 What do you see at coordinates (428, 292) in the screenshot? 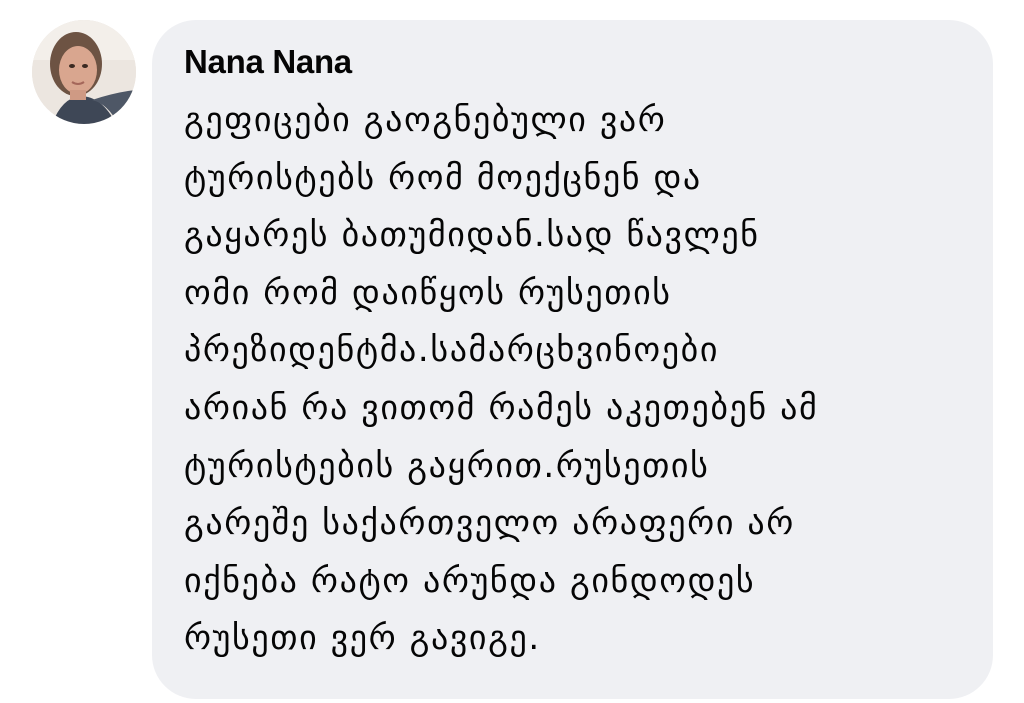
I see `comment-text-line: ომი რომ დაიწყოს რუსეთის` at bounding box center [428, 292].